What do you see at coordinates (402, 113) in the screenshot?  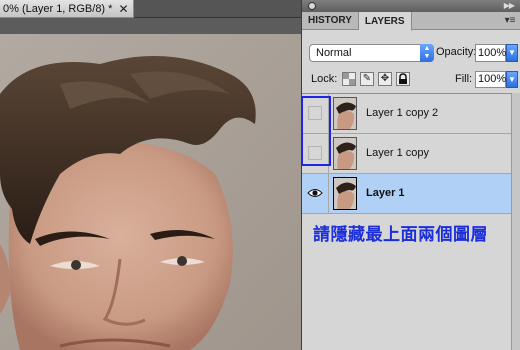 I see `layer-name: Layer 1 copy 2` at bounding box center [402, 113].